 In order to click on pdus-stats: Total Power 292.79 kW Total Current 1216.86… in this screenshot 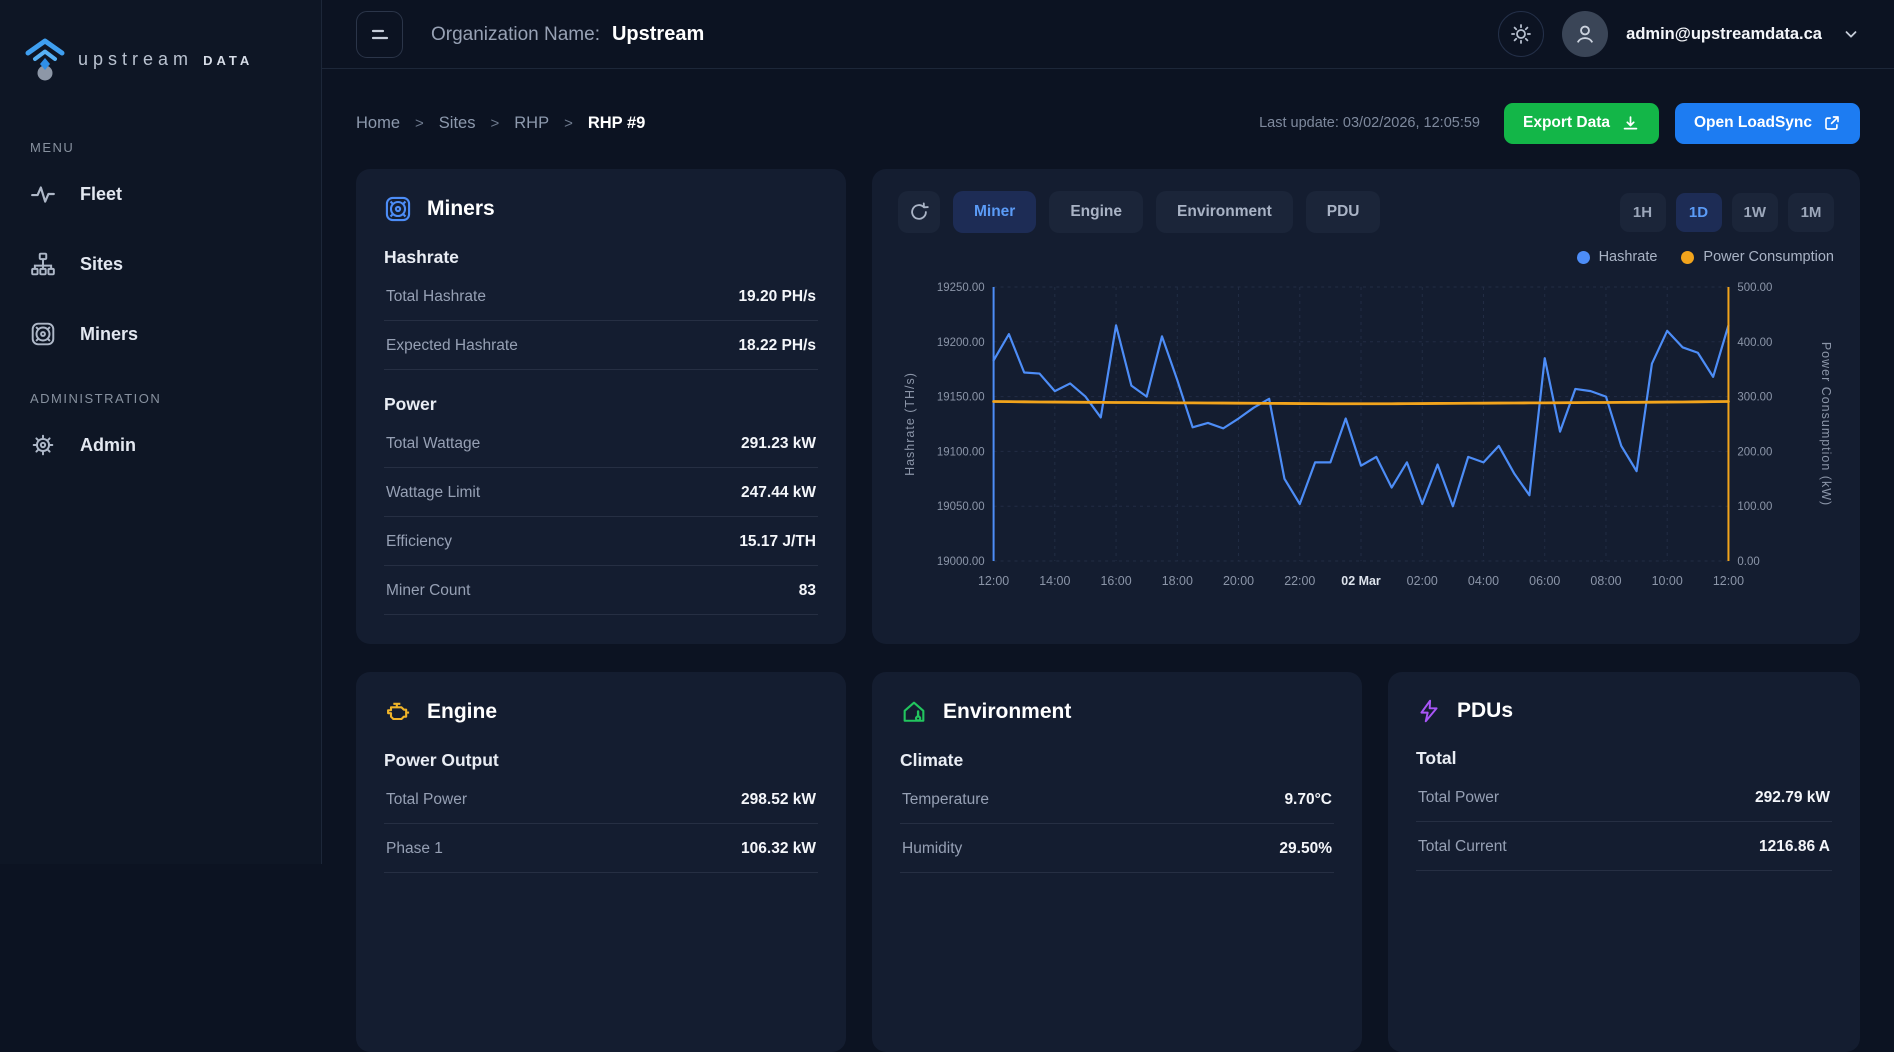, I will do `click(1624, 822)`.